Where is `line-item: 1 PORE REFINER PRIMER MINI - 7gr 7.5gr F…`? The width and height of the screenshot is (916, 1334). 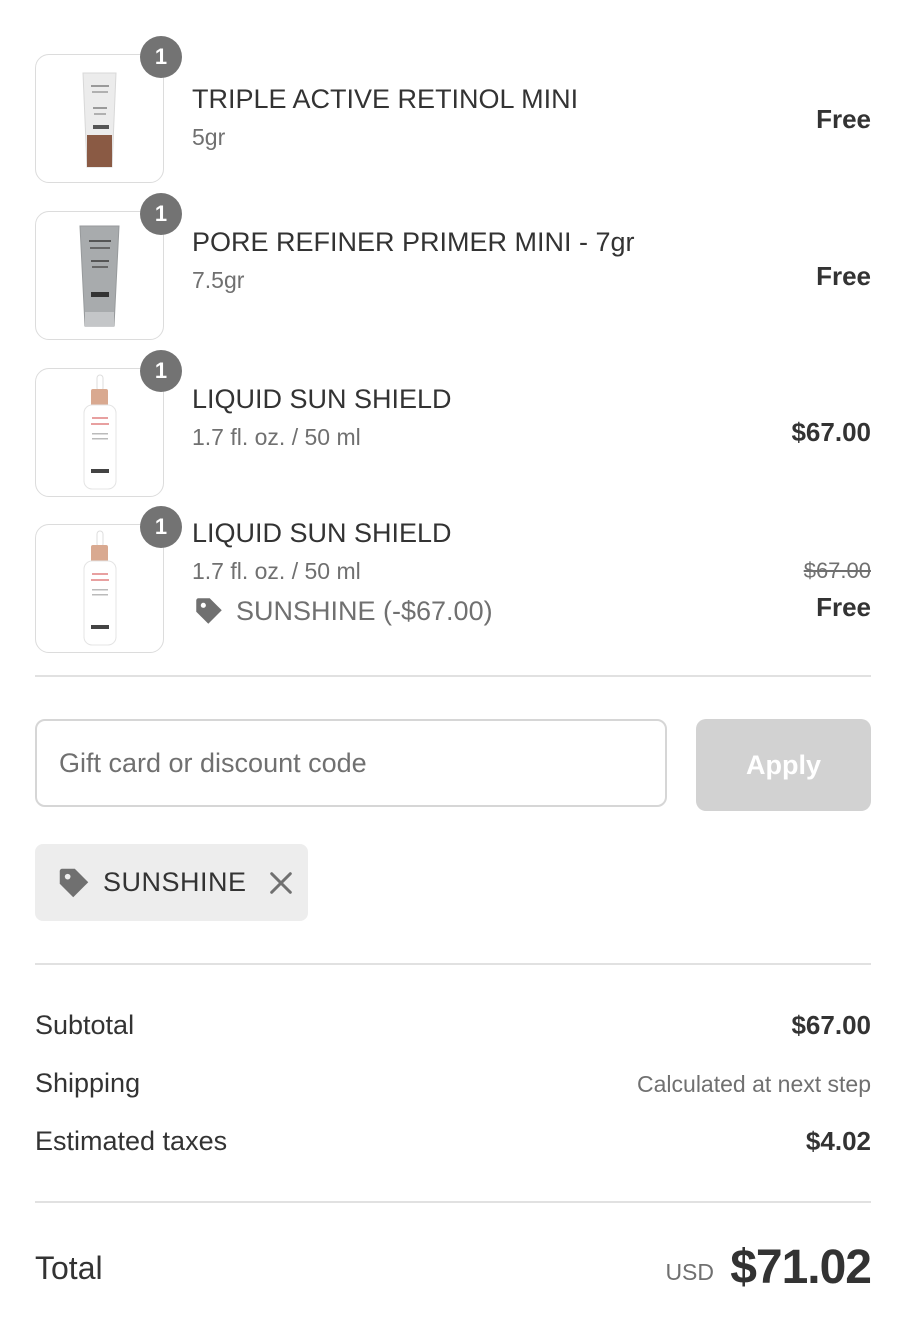 line-item: 1 PORE REFINER PRIMER MINI - 7gr 7.5gr F… is located at coordinates (453, 267).